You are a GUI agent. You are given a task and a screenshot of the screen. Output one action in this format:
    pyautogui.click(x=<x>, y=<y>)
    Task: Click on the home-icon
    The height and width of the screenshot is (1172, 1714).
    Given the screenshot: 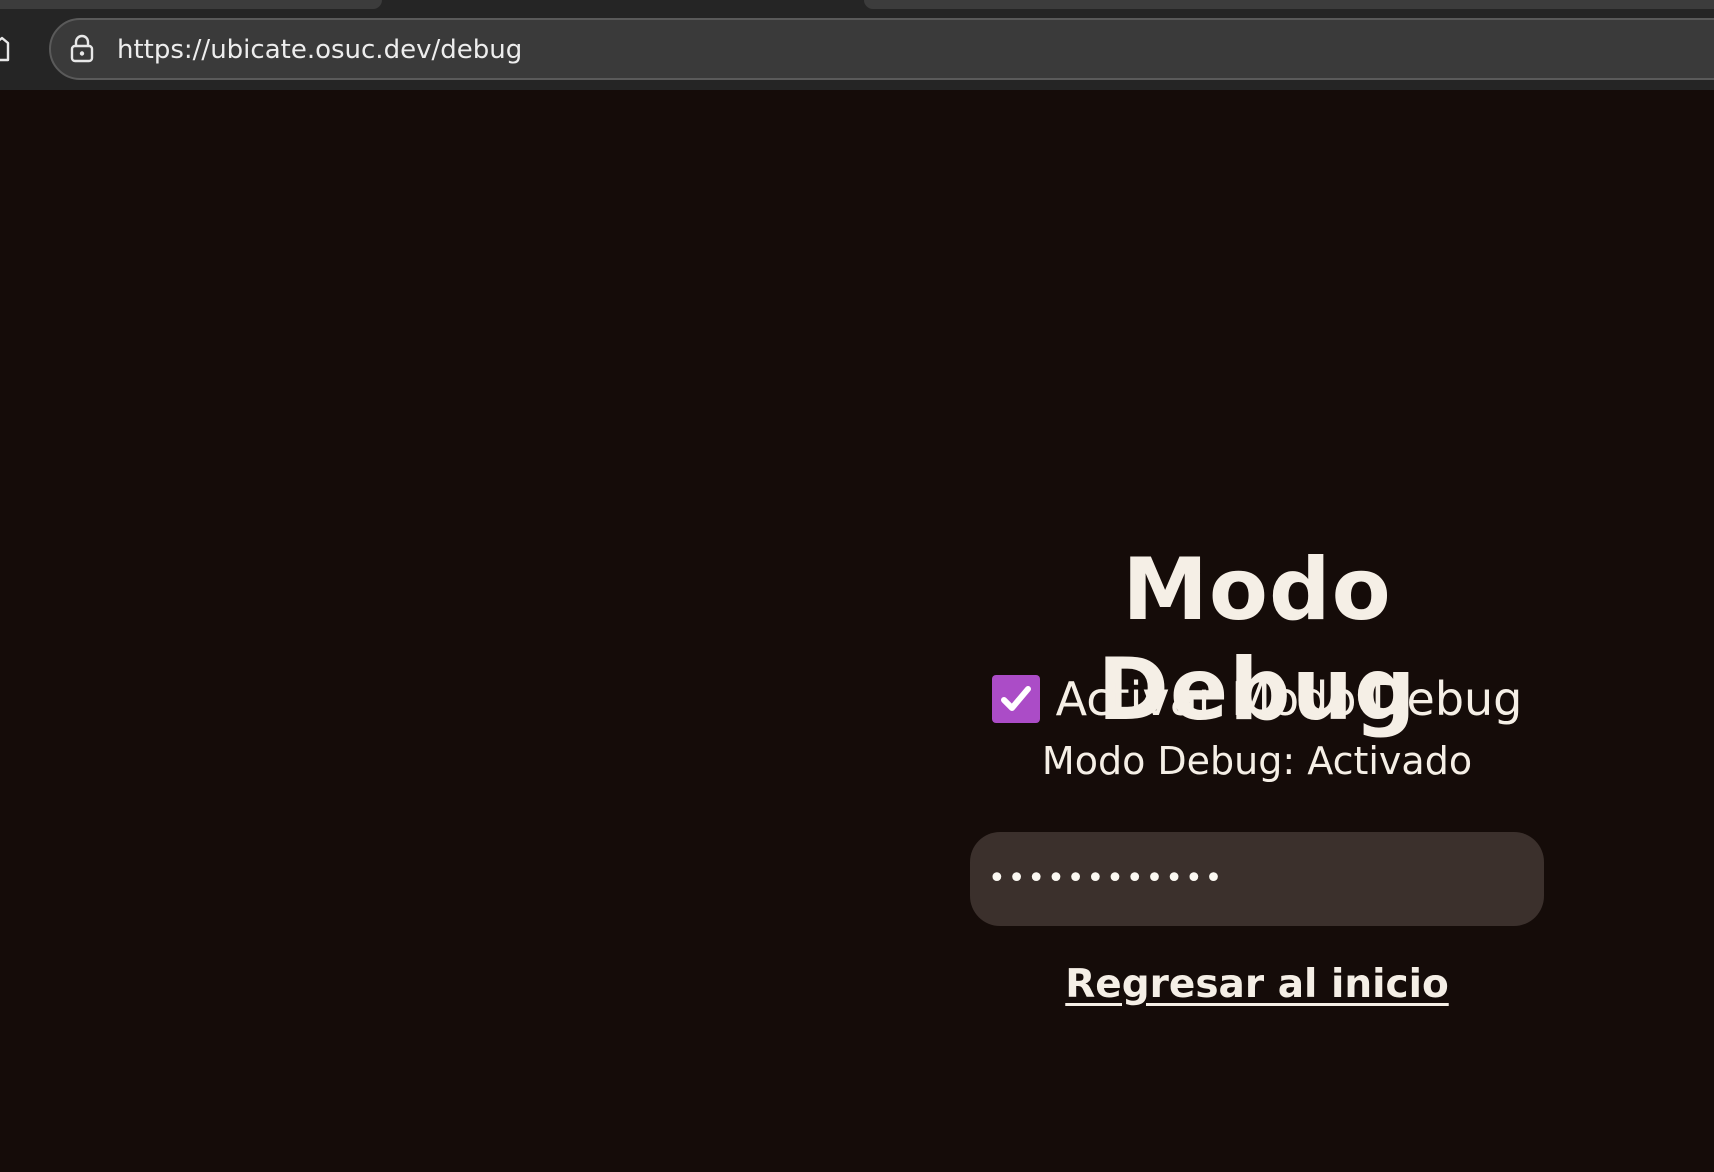 What is the action you would take?
    pyautogui.click(x=7, y=49)
    